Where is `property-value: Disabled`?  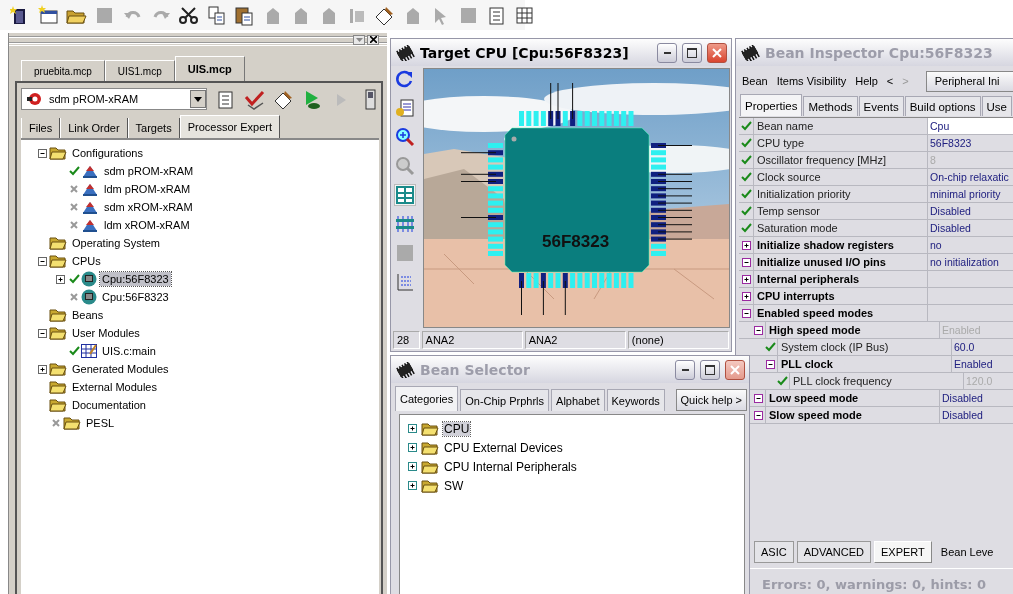 property-value: Disabled is located at coordinates (950, 228).